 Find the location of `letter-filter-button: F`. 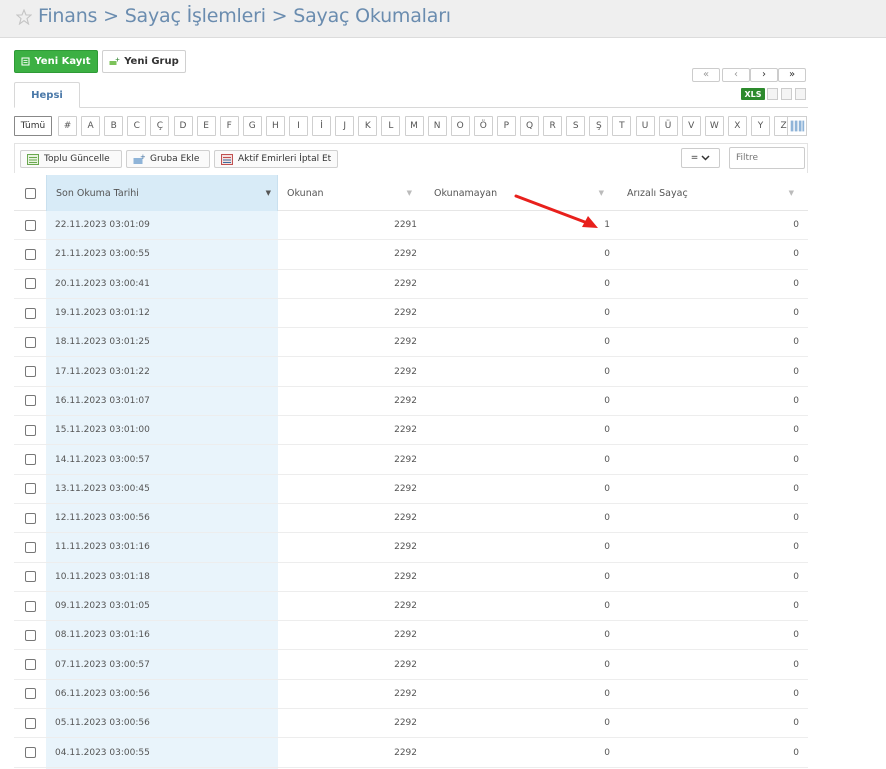

letter-filter-button: F is located at coordinates (229, 126).